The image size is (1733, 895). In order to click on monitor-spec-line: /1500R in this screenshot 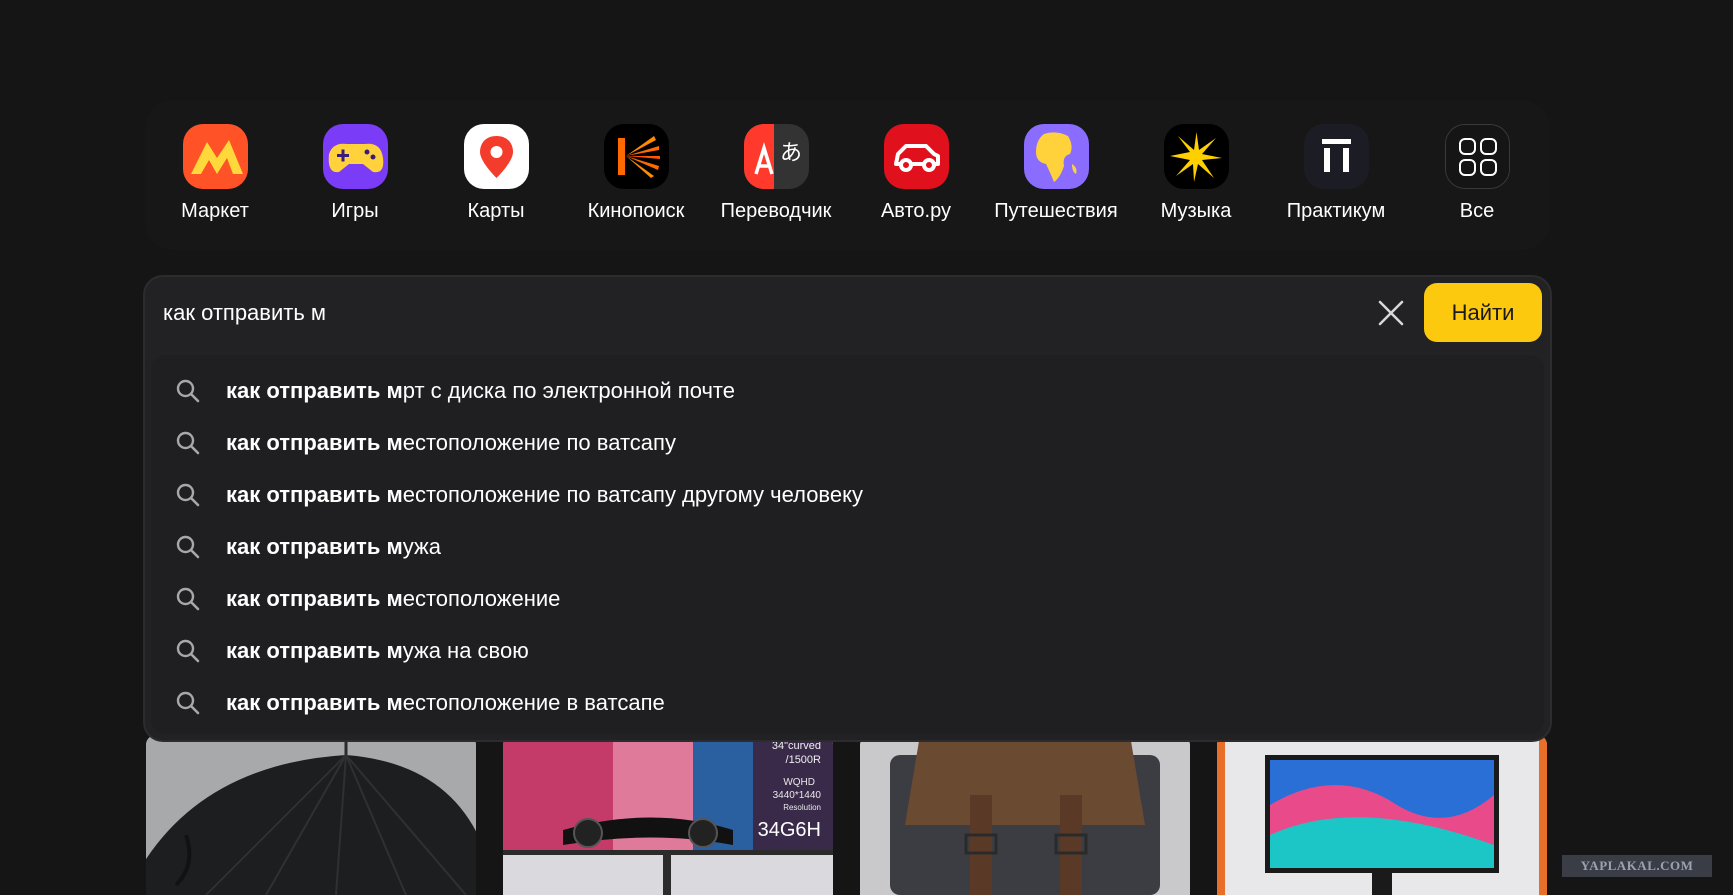, I will do `click(804, 760)`.